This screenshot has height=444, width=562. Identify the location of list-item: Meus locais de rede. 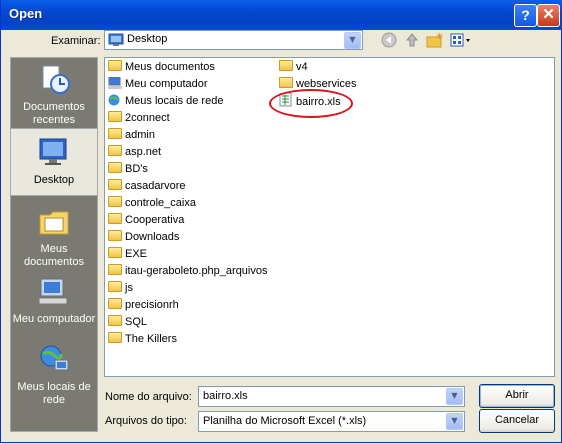
(165, 101).